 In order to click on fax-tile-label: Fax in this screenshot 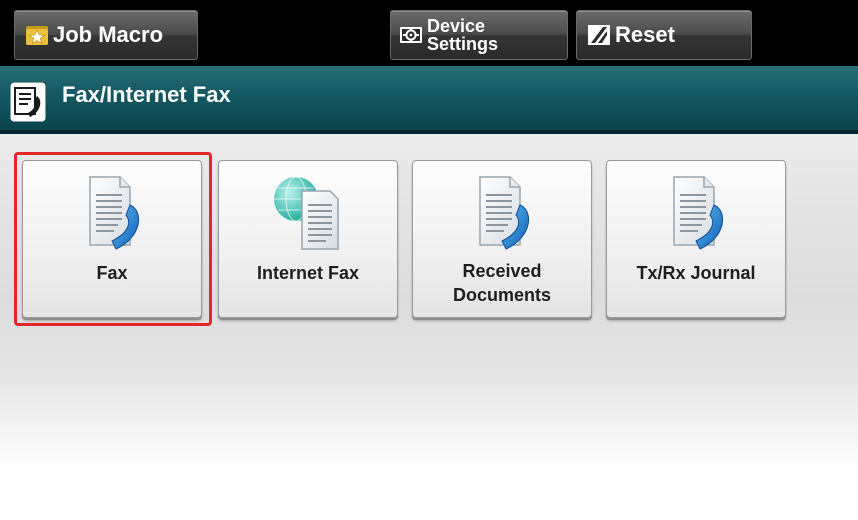, I will do `click(112, 273)`.